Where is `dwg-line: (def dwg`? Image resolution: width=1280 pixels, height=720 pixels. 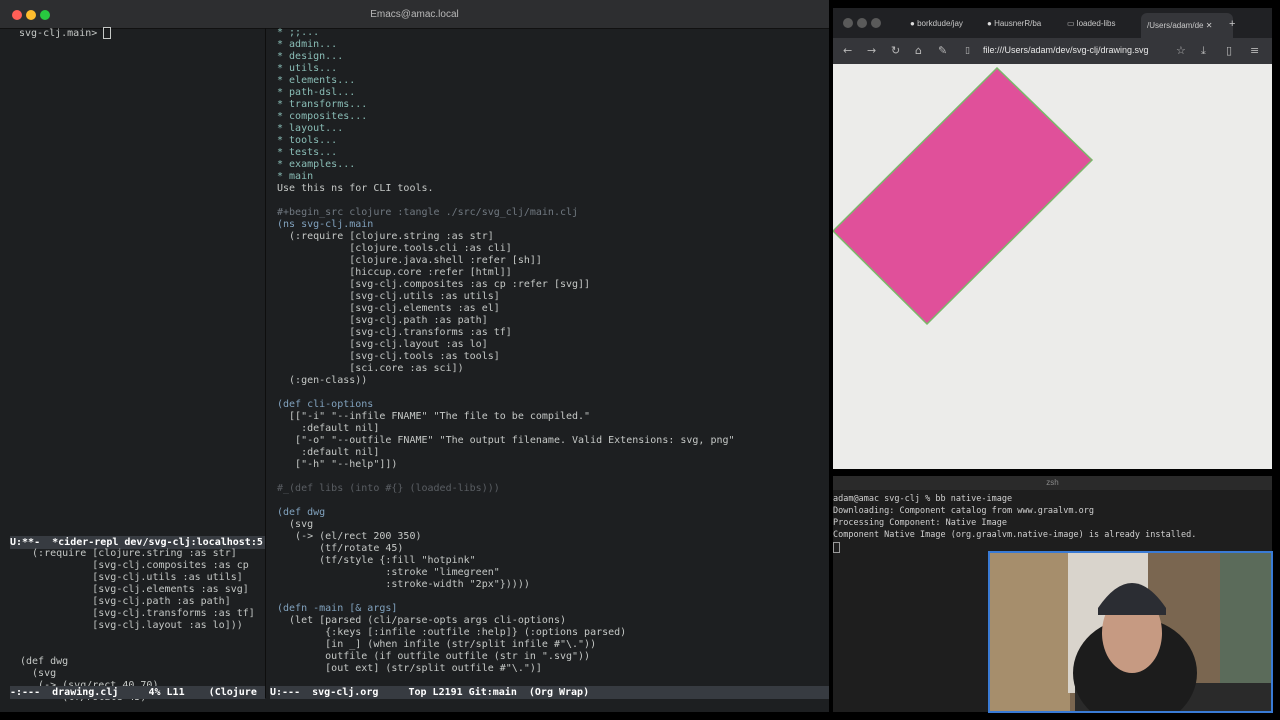 dwg-line: (def dwg is located at coordinates (301, 512).